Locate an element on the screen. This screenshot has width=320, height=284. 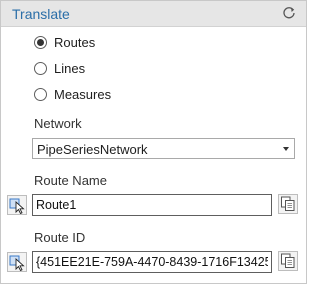
routes-radio-label: Routes is located at coordinates (74, 42).